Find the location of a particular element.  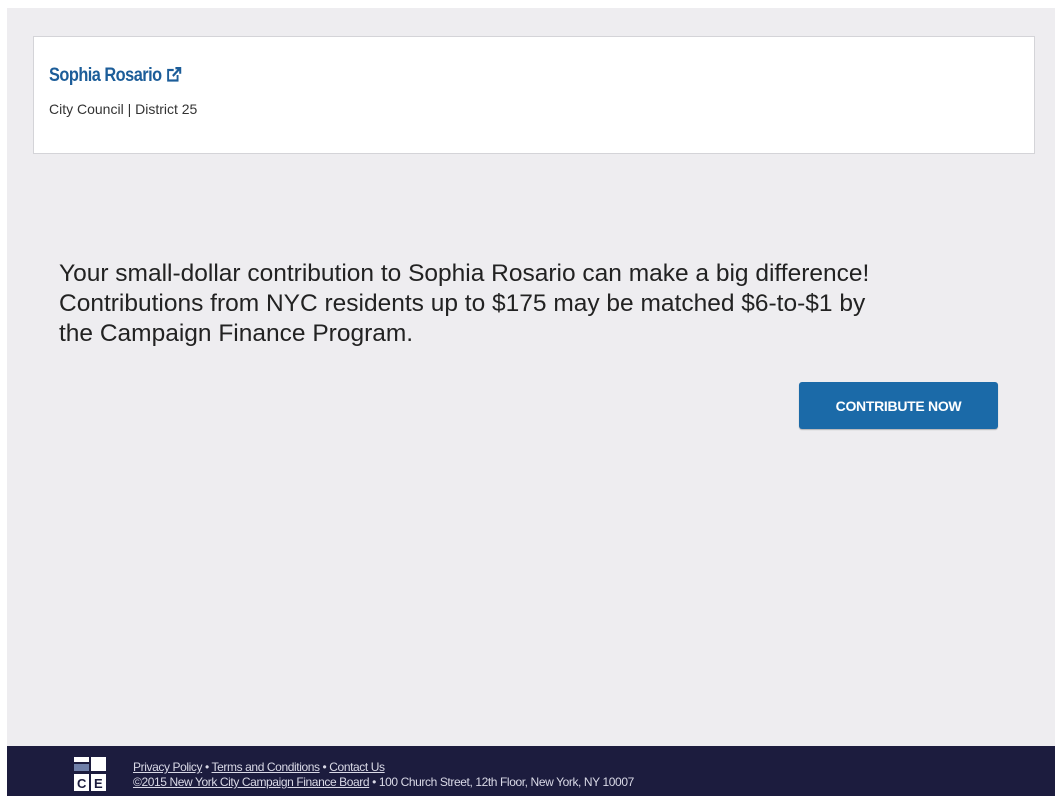

candidate-name: Sophia Rosario is located at coordinates (105, 75).